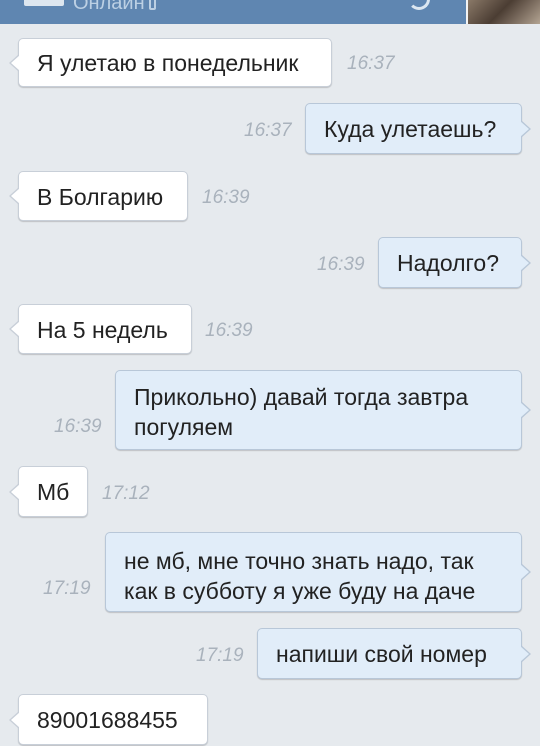  Describe the element at coordinates (53, 492) in the screenshot. I see `message-text: Мб` at that location.